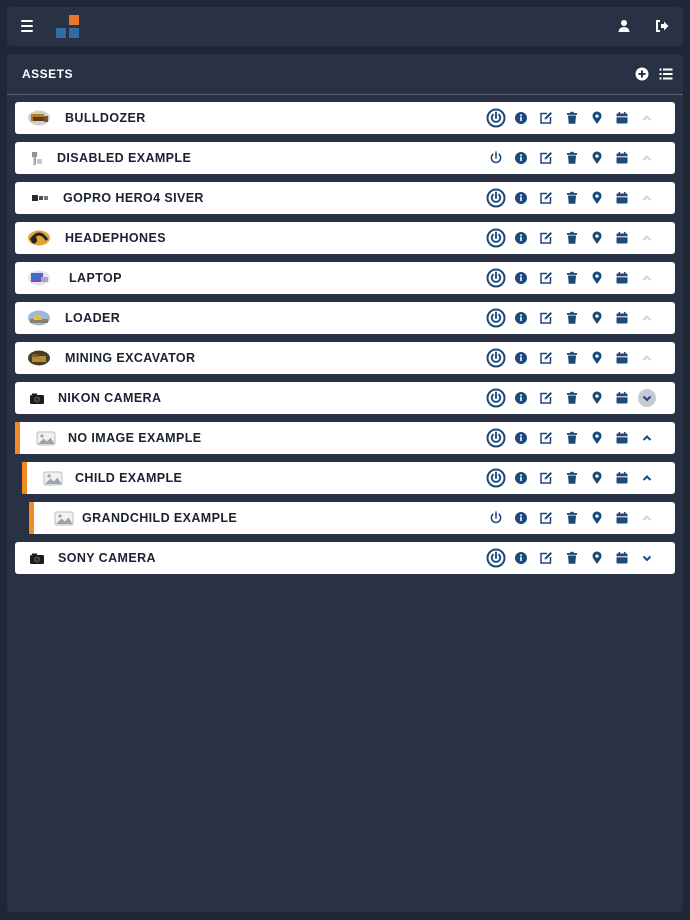 This screenshot has height=920, width=690. I want to click on asset-row: LOADER, so click(345, 318).